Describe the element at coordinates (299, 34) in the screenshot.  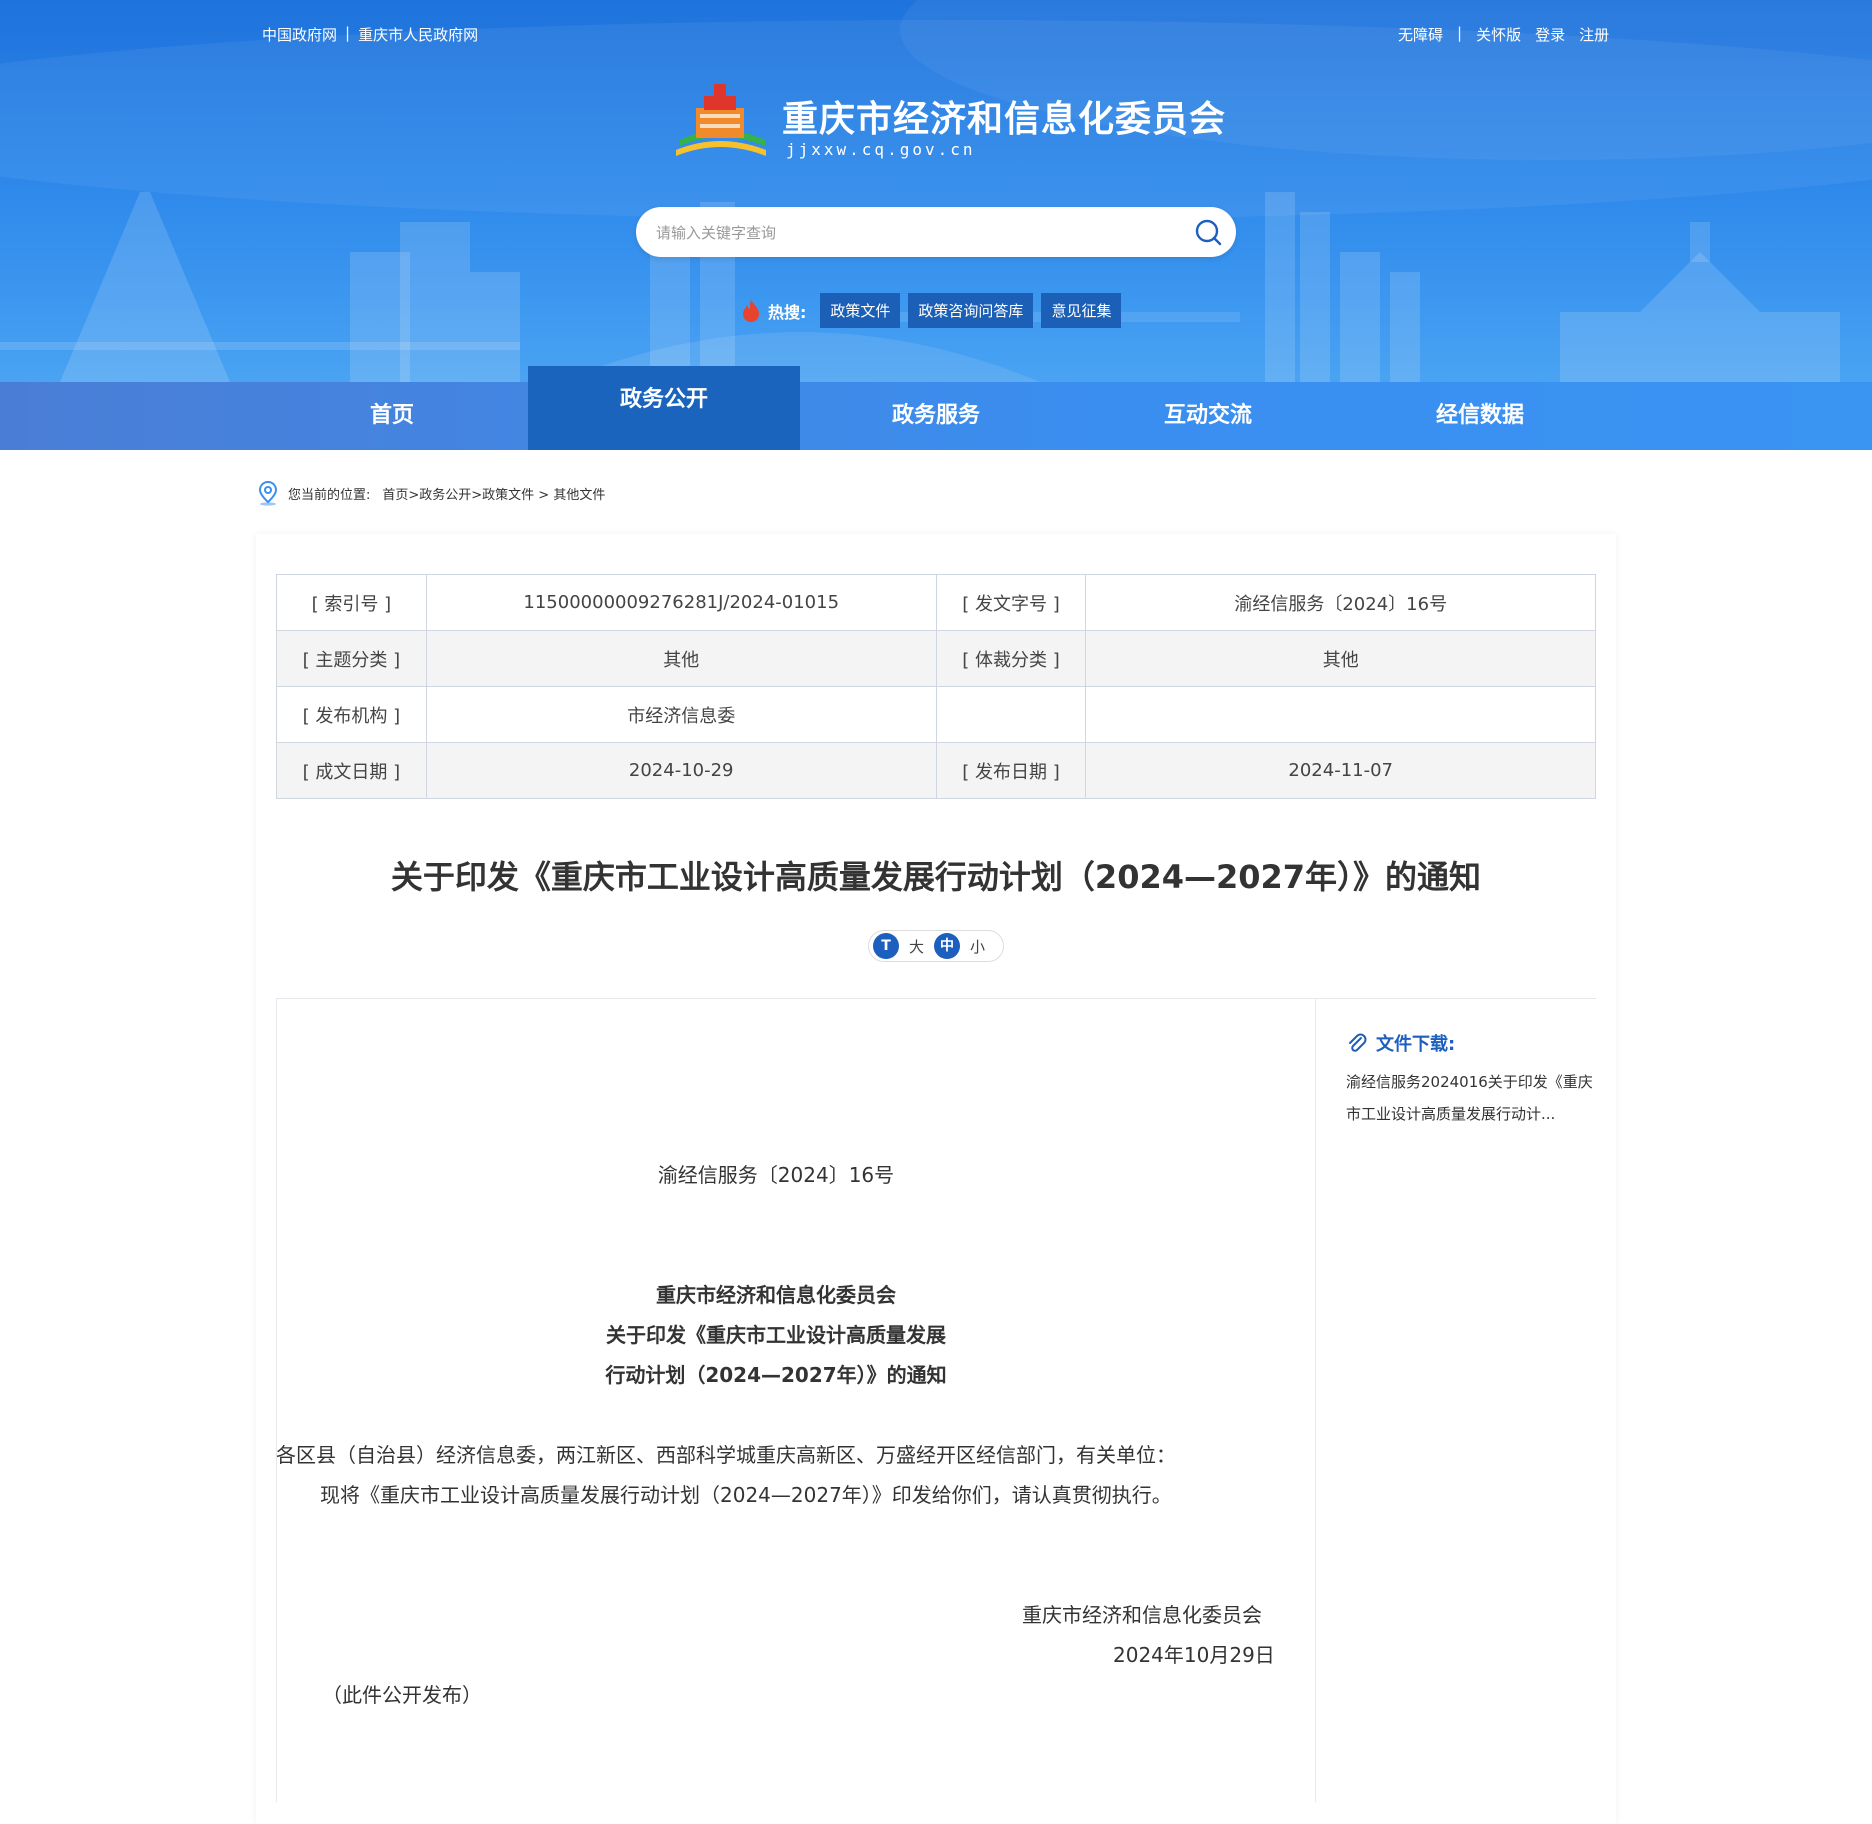
I see `link-gov-cn: 中国政府网` at that location.